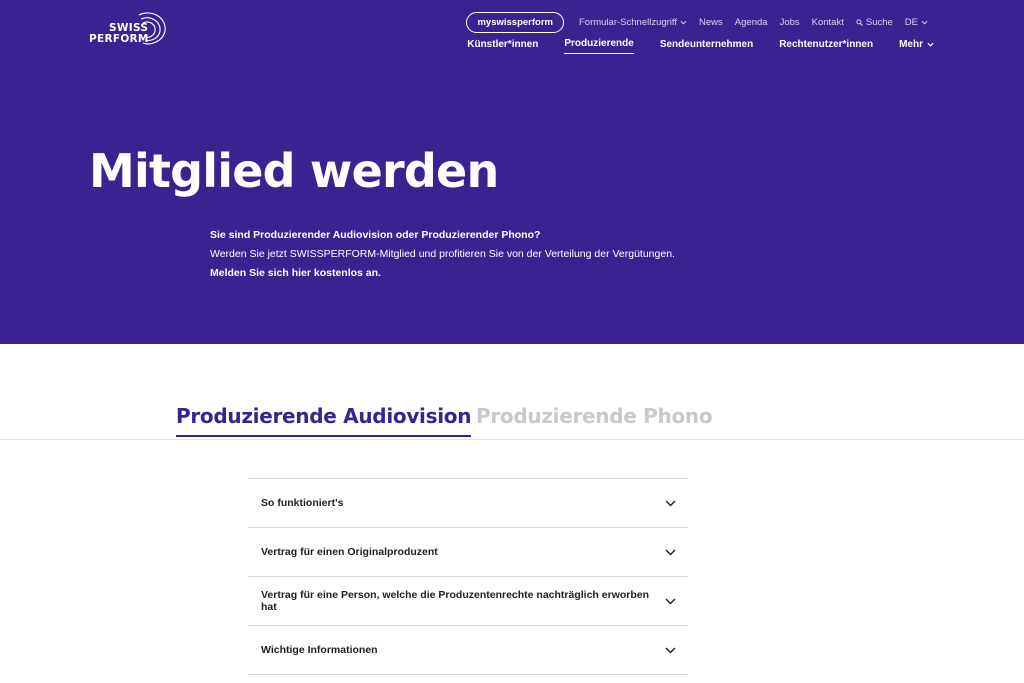 The height and width of the screenshot is (683, 1024). Describe the element at coordinates (323, 420) in the screenshot. I see `tab-produzierende-audiovision: Produzierende Audiovision` at that location.